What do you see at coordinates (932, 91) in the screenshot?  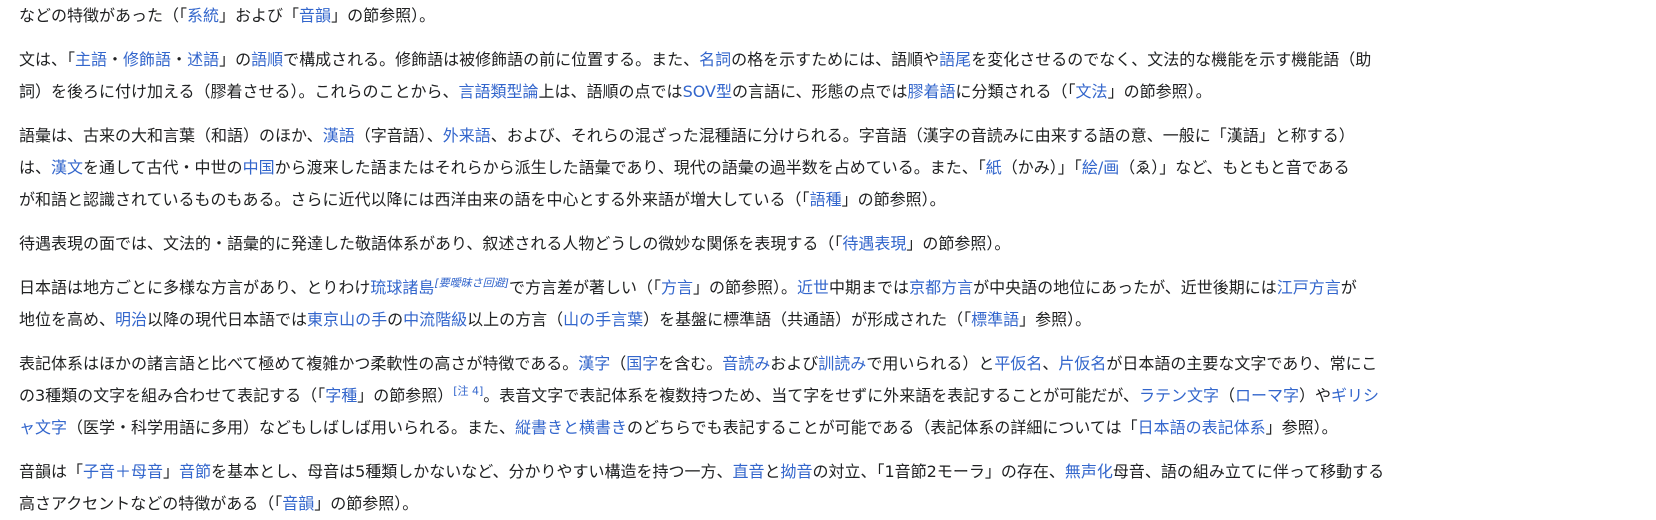 I see `wiki-link: 膠着語` at bounding box center [932, 91].